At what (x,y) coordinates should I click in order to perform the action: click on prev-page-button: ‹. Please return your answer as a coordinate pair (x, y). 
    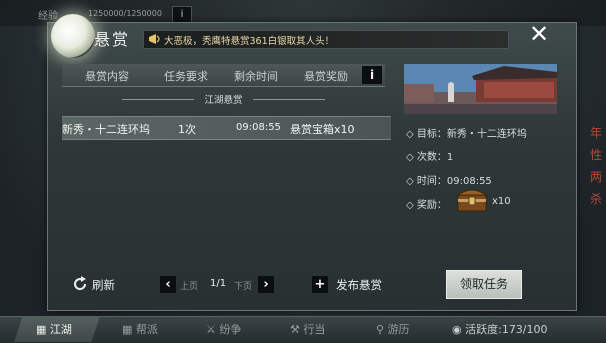
    Looking at the image, I should click on (168, 284).